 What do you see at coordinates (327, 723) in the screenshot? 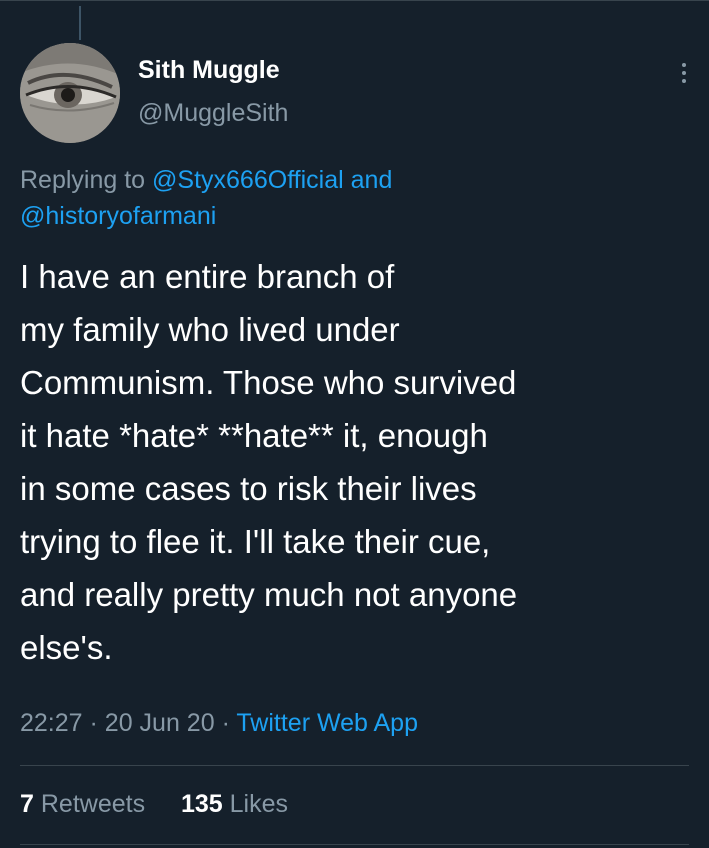
I see `tweet-source-link: Twitter Web App` at bounding box center [327, 723].